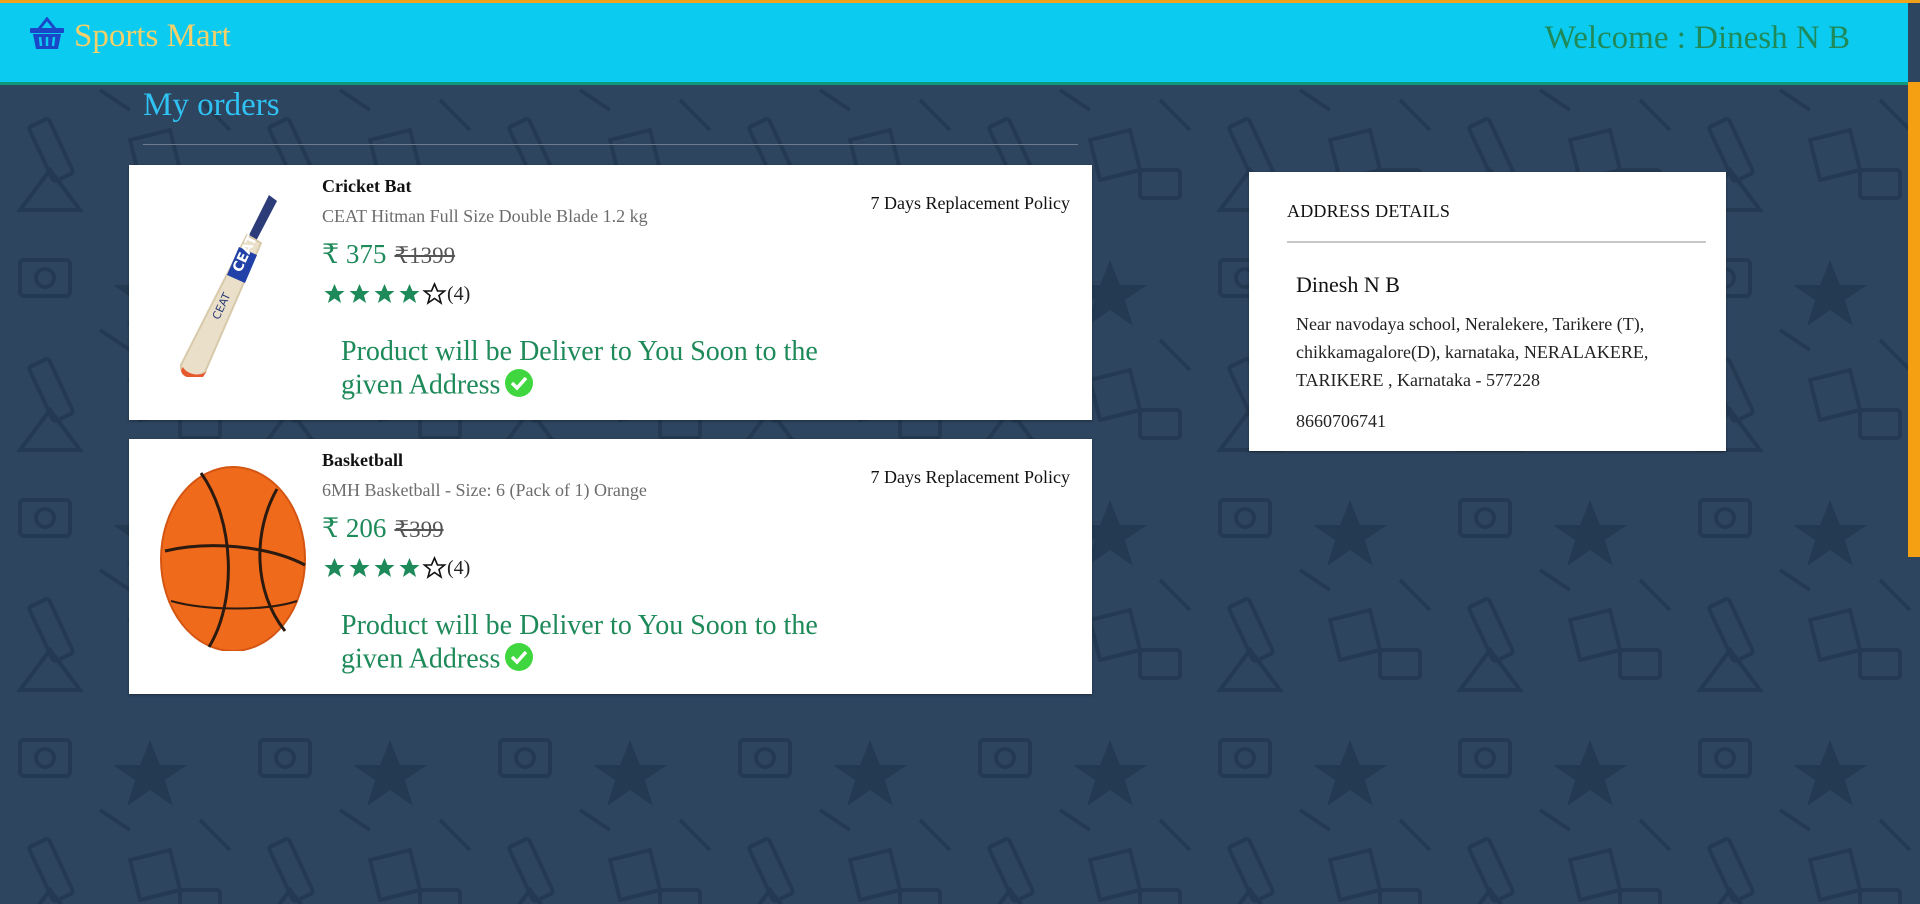 The width and height of the screenshot is (1920, 904). I want to click on site-header: Sports Mart Welcome : Dinesh N B, so click(954, 44).